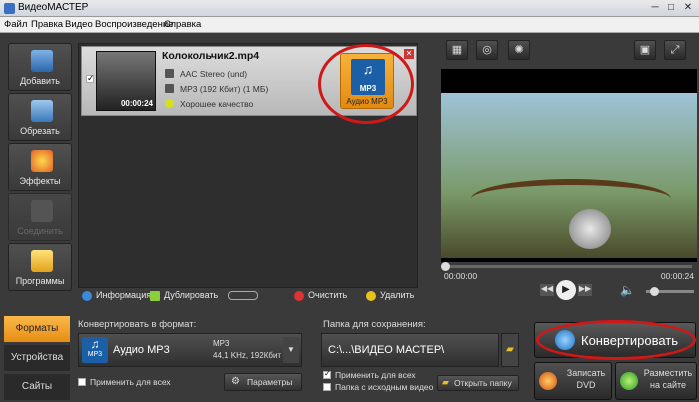 The image size is (699, 402). What do you see at coordinates (519, 50) in the screenshot?
I see `brightness-icon: ✺` at bounding box center [519, 50].